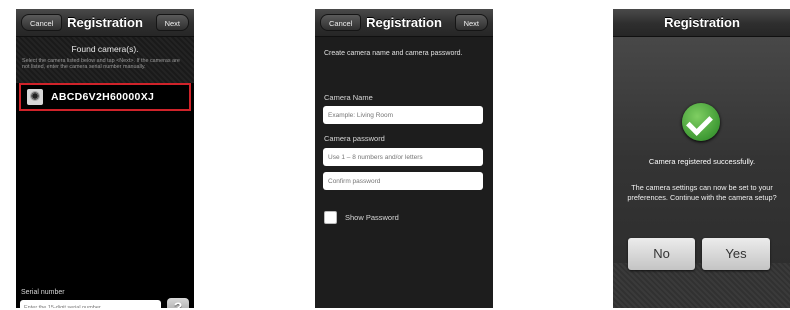 This screenshot has height=310, width=790. I want to click on camera-name: ABCD6V2H60000XJ, so click(103, 97).